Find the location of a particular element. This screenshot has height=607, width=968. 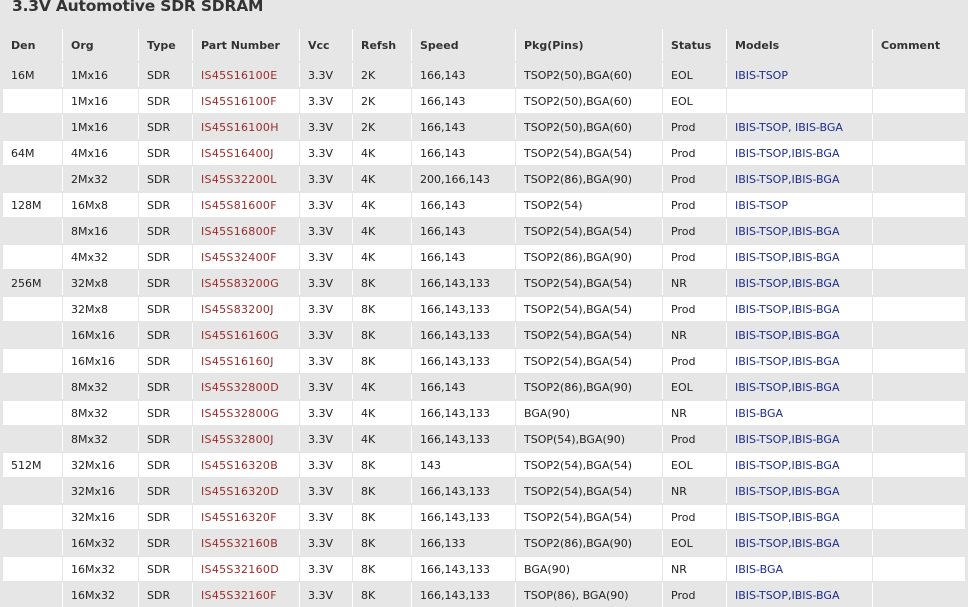

table-cell: IS45S32160B is located at coordinates (246, 543).